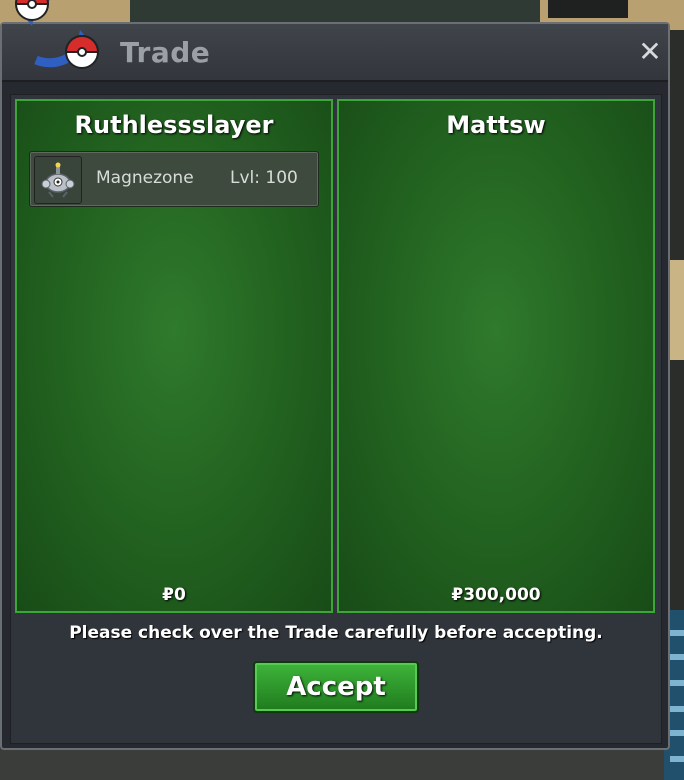  What do you see at coordinates (145, 178) in the screenshot?
I see `pokemon-name: Magnezone` at bounding box center [145, 178].